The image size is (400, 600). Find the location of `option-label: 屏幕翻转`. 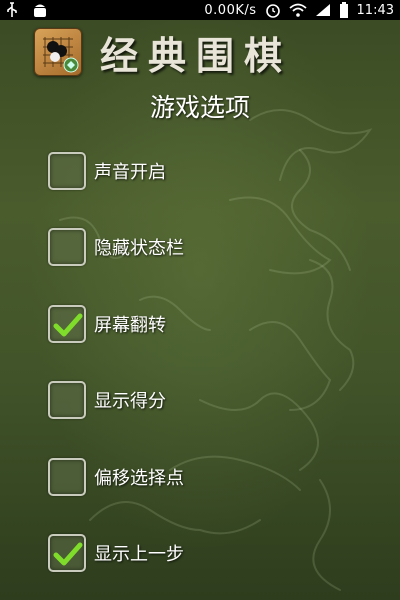

option-label: 屏幕翻转 is located at coordinates (130, 325).